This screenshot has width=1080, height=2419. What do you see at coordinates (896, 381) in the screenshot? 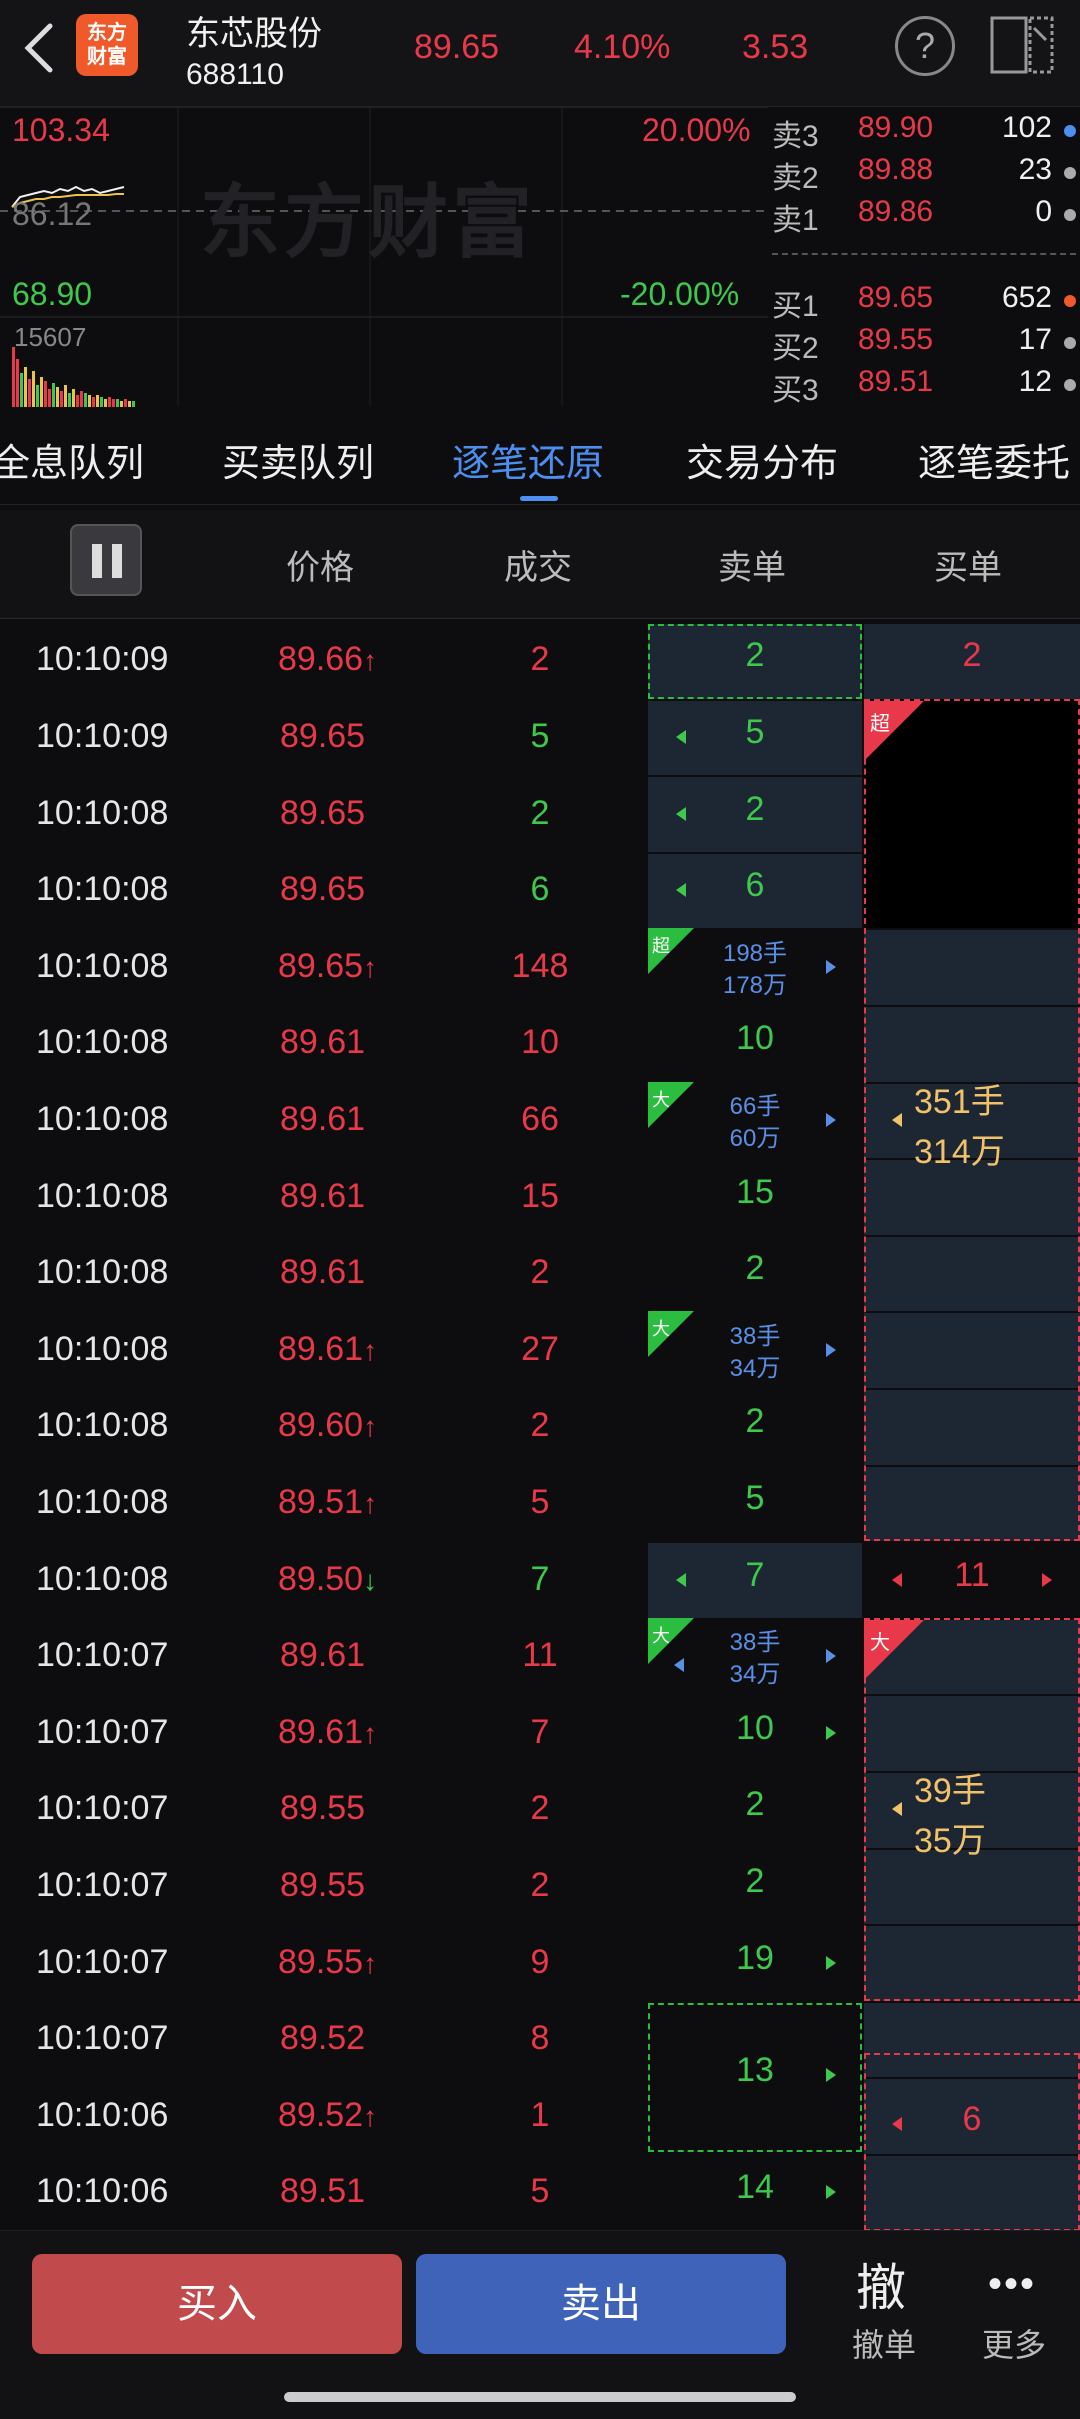
I see `order-price: 89.51` at bounding box center [896, 381].